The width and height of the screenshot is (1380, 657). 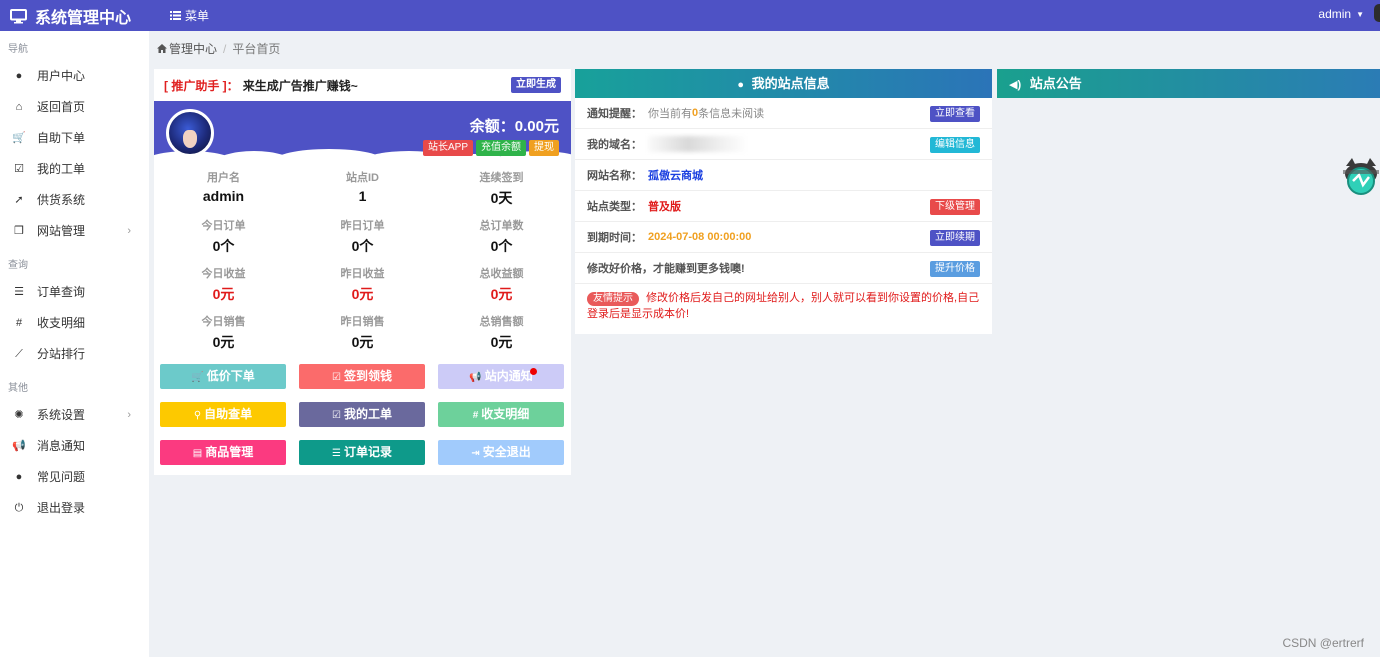 I want to click on promo-bar: [ 推广助手 ] ： 来生成广告推广赚钱~ 立即生成, so click(x=362, y=85).